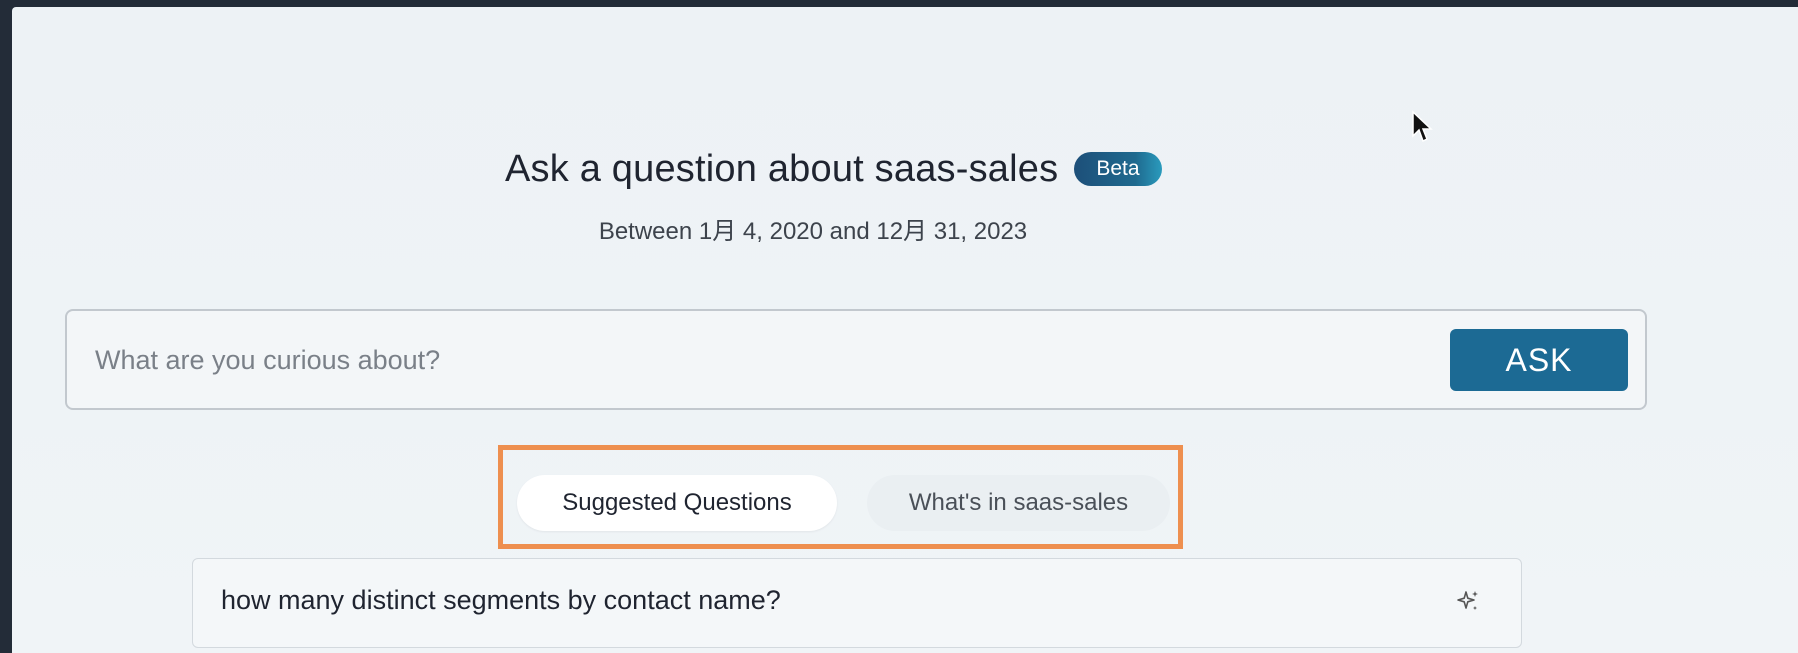 The width and height of the screenshot is (1798, 653). What do you see at coordinates (1422, 126) in the screenshot?
I see `mouse-cursor-icon` at bounding box center [1422, 126].